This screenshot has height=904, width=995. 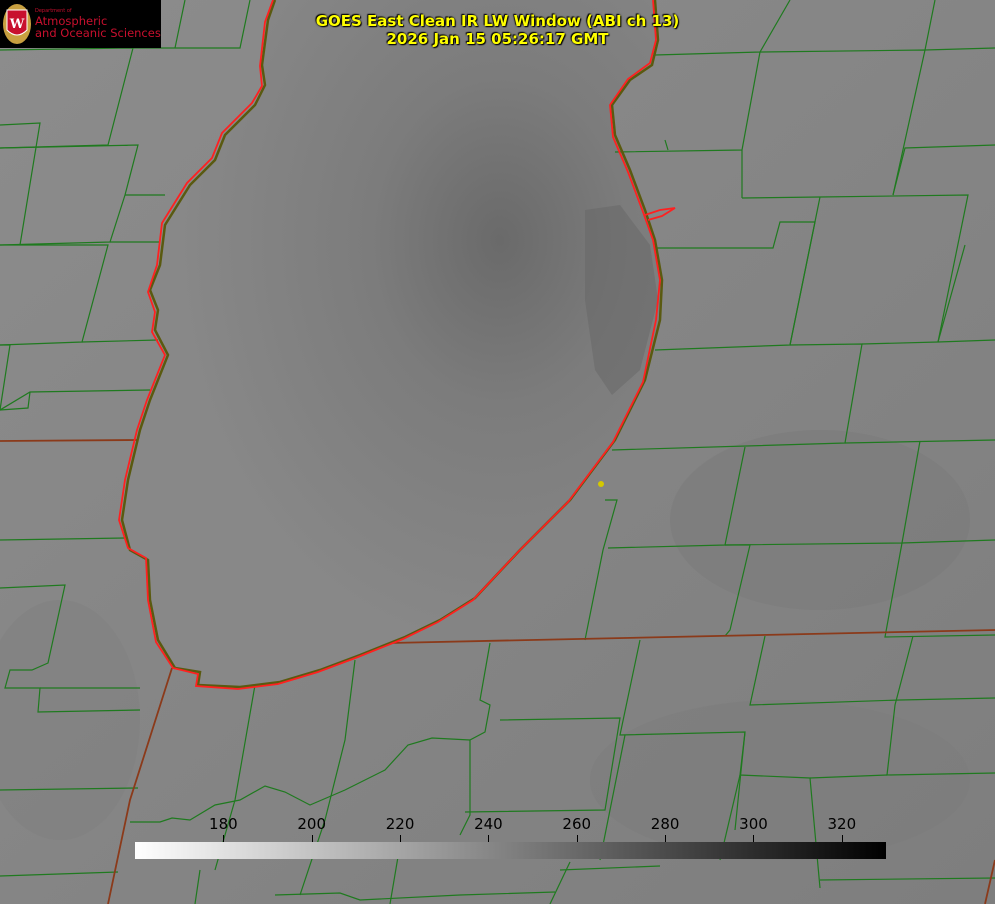 I want to click on seal-letter: W, so click(x=17, y=24).